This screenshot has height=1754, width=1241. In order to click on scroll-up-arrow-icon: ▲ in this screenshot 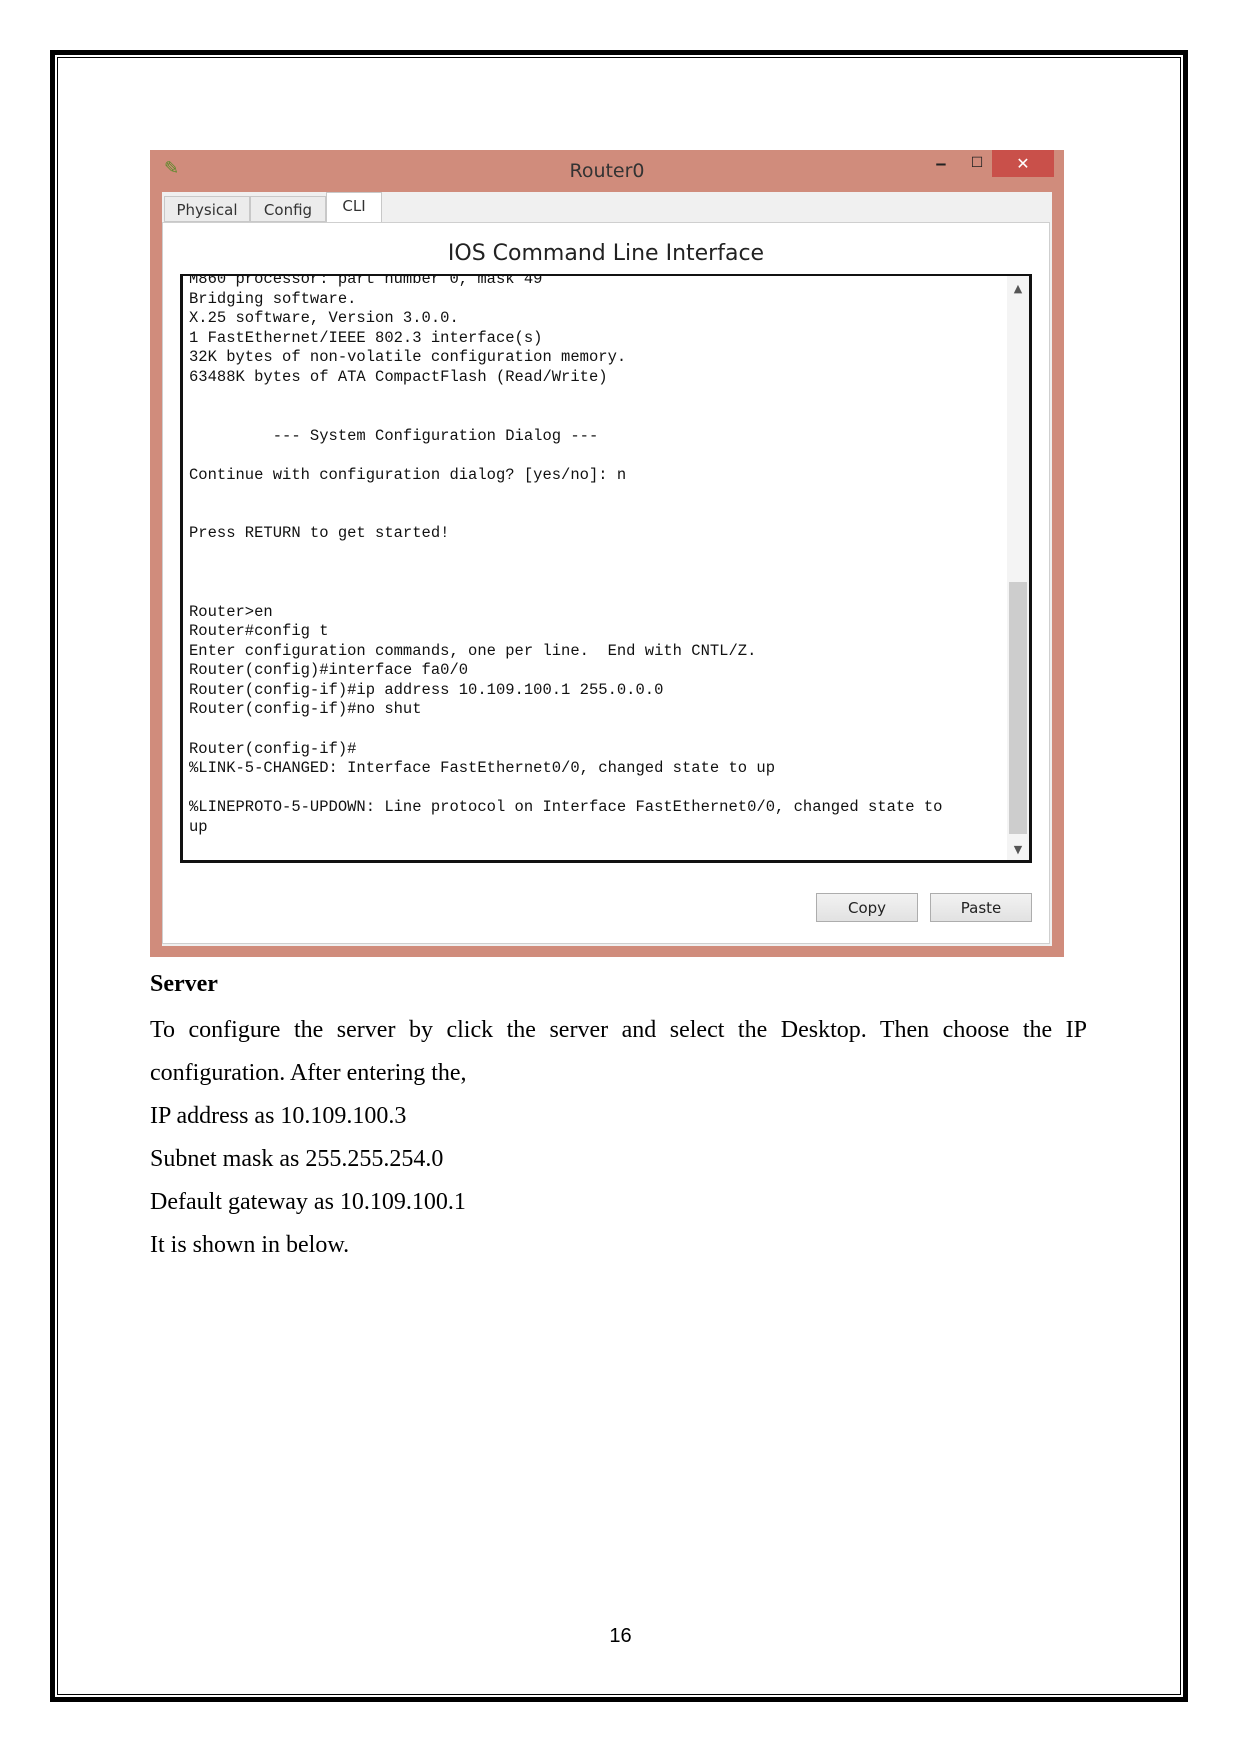, I will do `click(1018, 288)`.